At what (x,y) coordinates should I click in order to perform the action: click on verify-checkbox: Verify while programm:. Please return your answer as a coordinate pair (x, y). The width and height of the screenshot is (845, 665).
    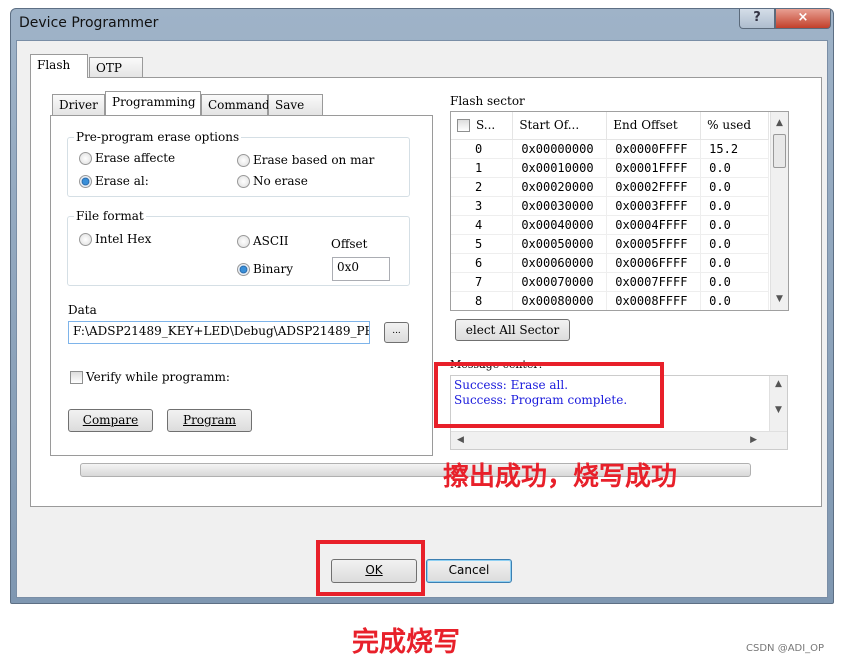
    Looking at the image, I should click on (150, 377).